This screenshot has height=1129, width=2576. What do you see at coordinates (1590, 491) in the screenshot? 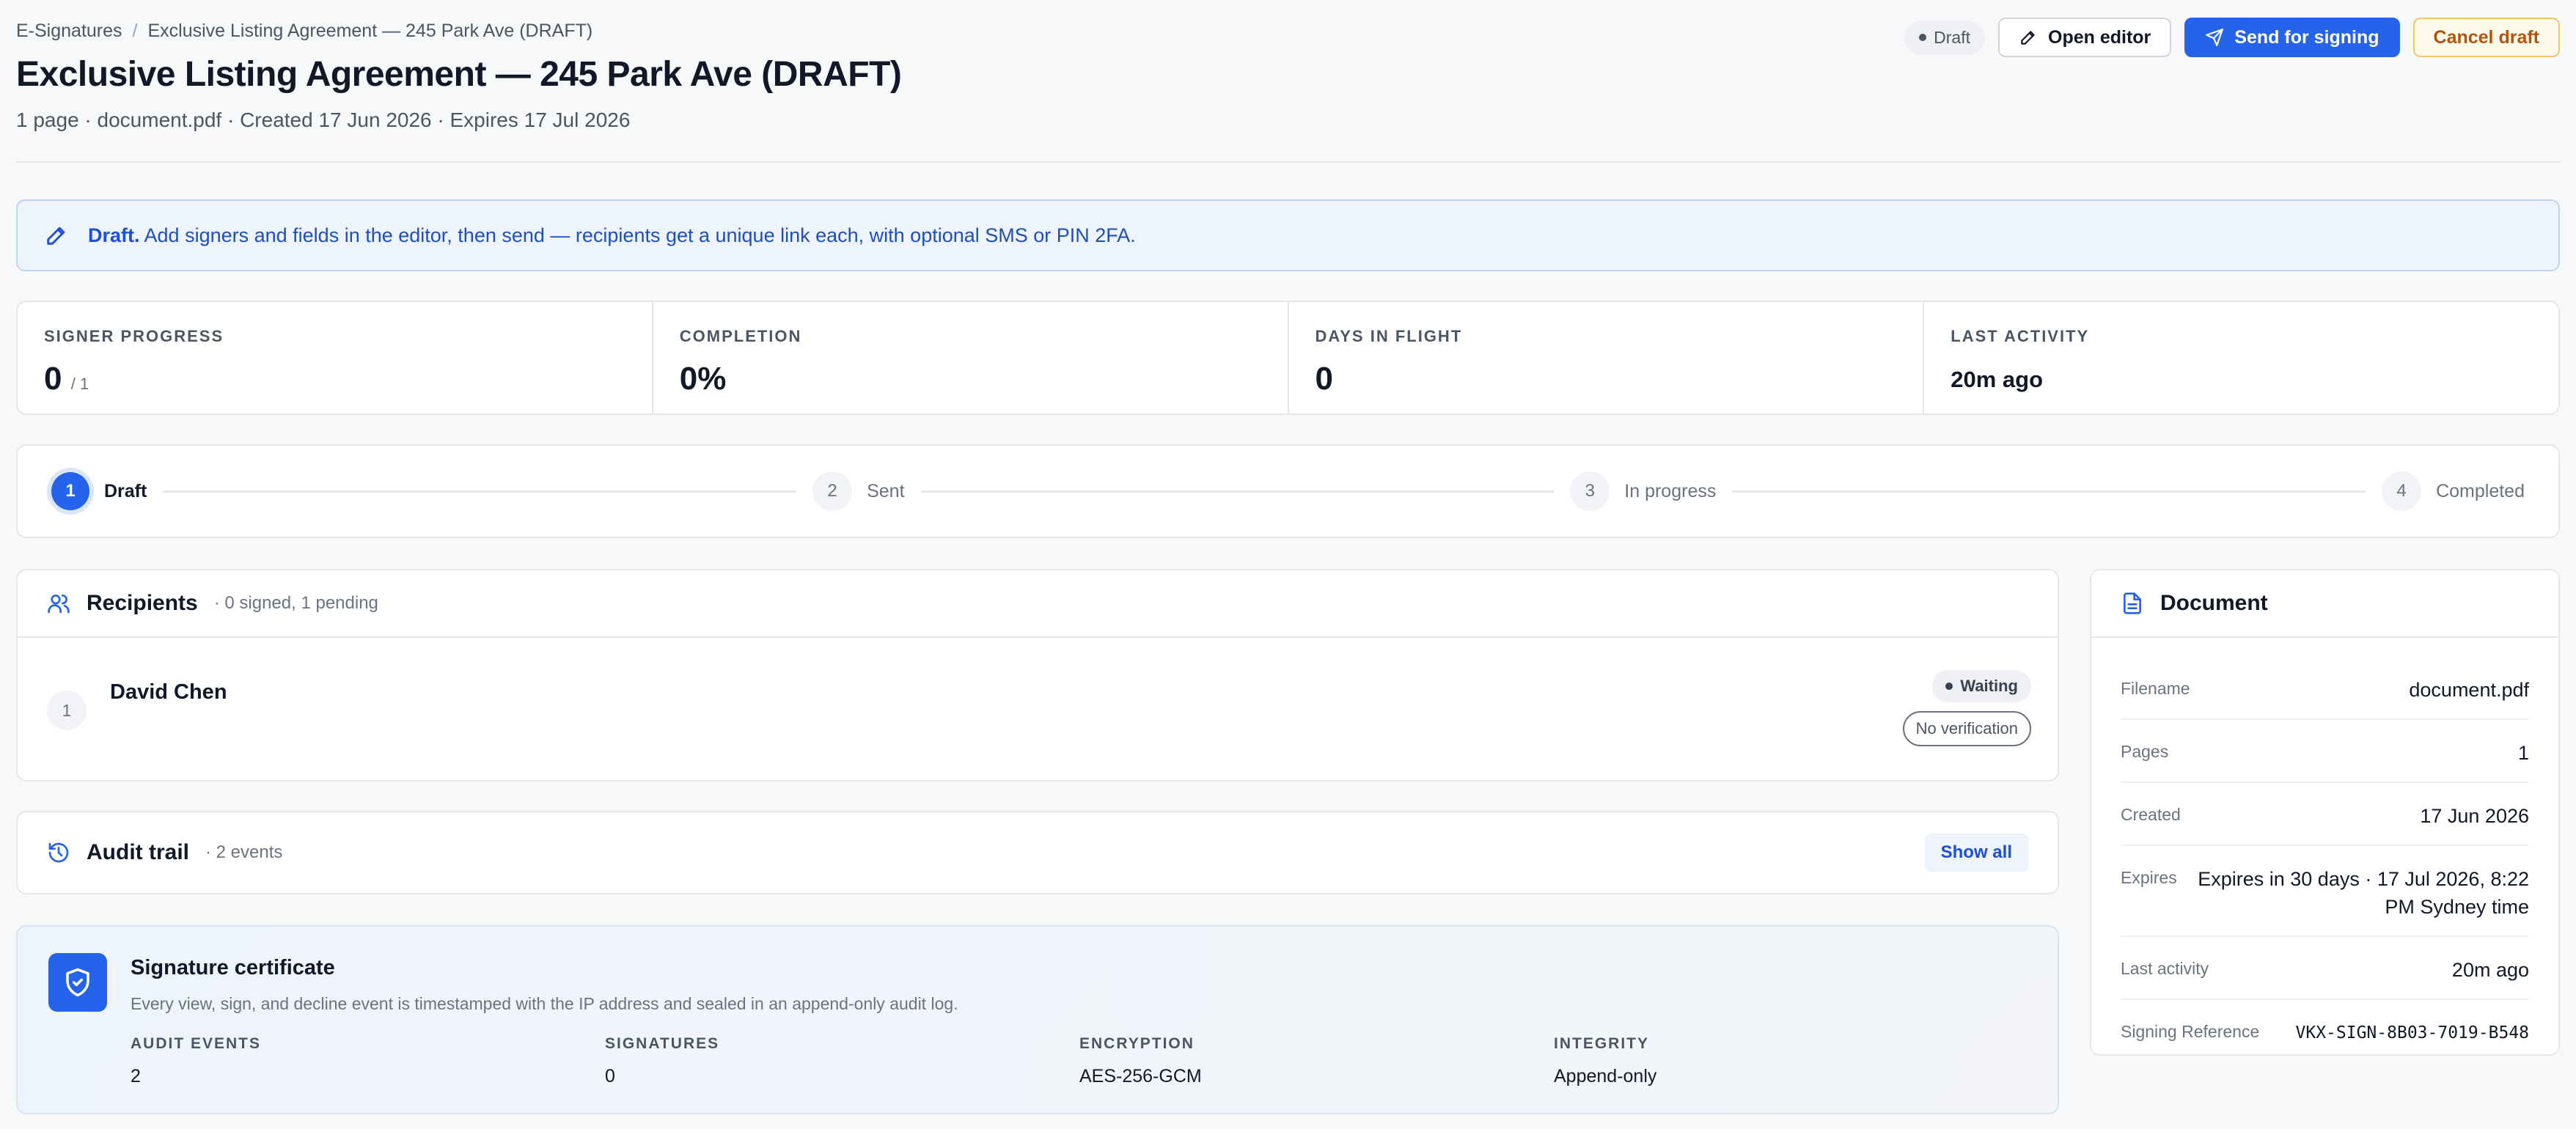
I see `step-number: 3` at bounding box center [1590, 491].